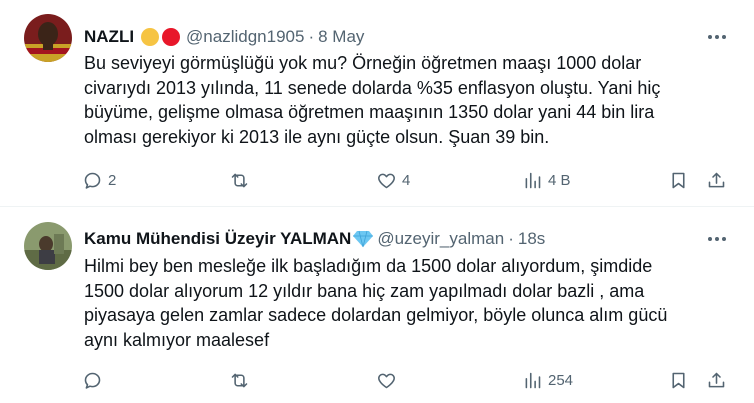  Describe the element at coordinates (341, 37) in the screenshot. I see `timestamp: 8 May` at that location.